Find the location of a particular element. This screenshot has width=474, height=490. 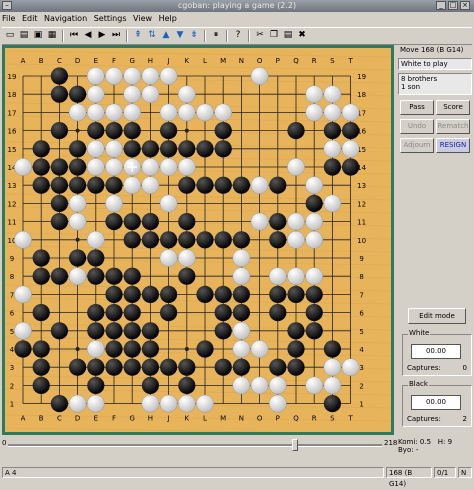

minimize-icon: _ is located at coordinates (441, 5).